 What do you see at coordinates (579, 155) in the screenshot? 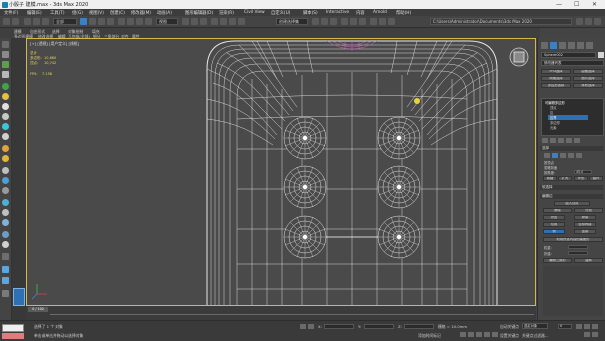
I see `element-mode-icon` at bounding box center [579, 155].